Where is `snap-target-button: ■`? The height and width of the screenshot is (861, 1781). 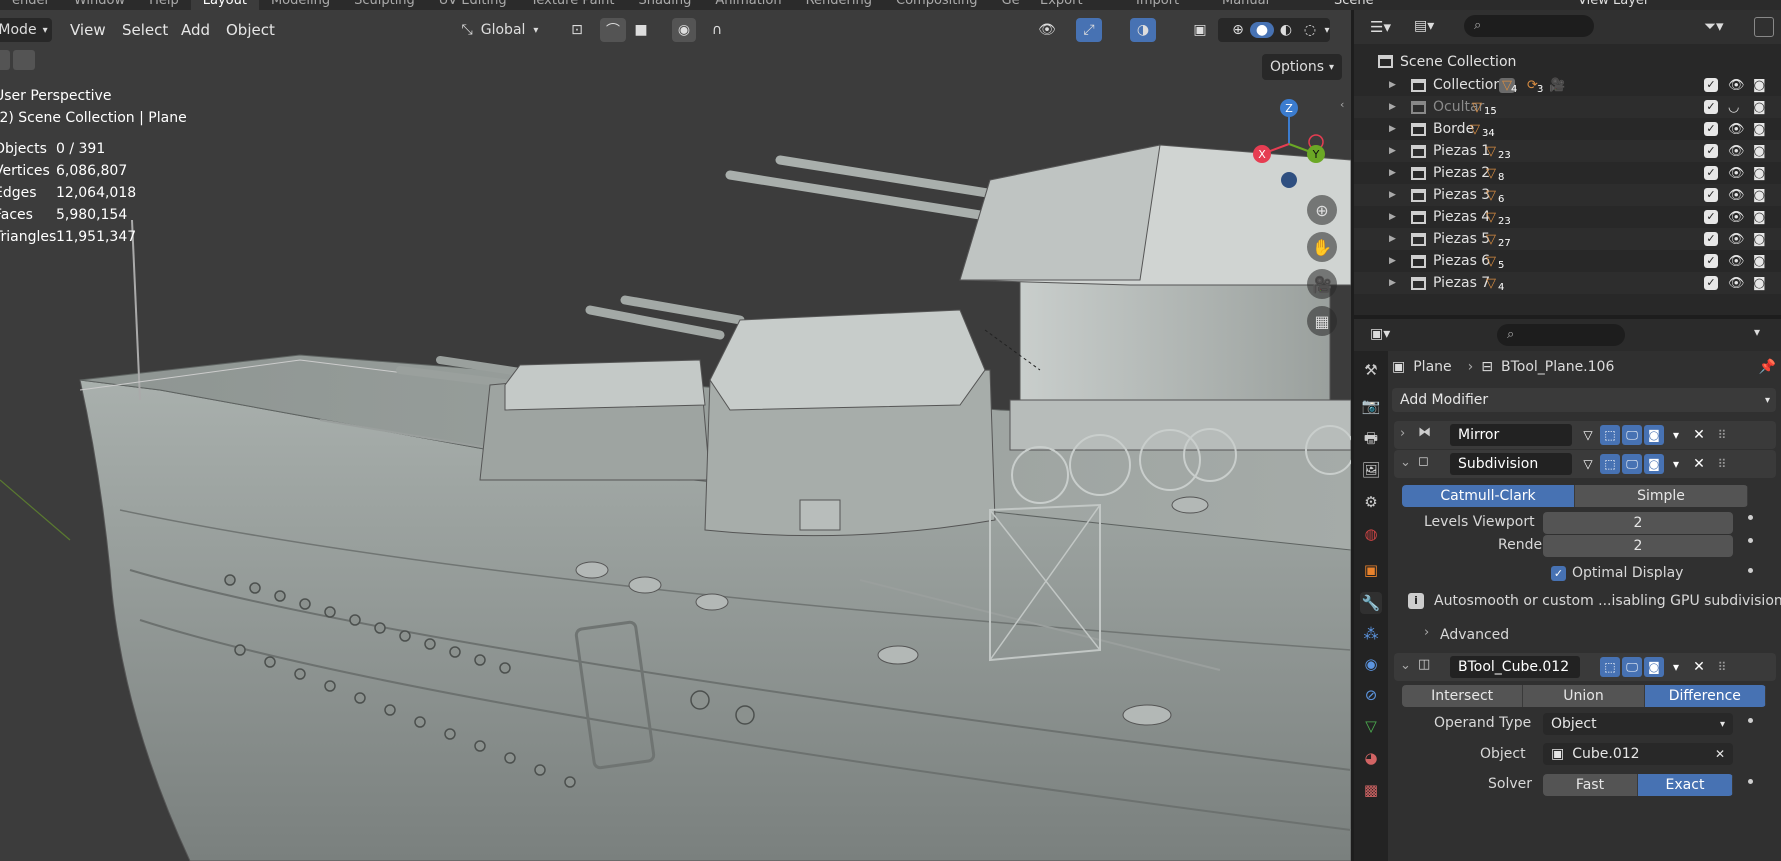 snap-target-button: ■ is located at coordinates (641, 30).